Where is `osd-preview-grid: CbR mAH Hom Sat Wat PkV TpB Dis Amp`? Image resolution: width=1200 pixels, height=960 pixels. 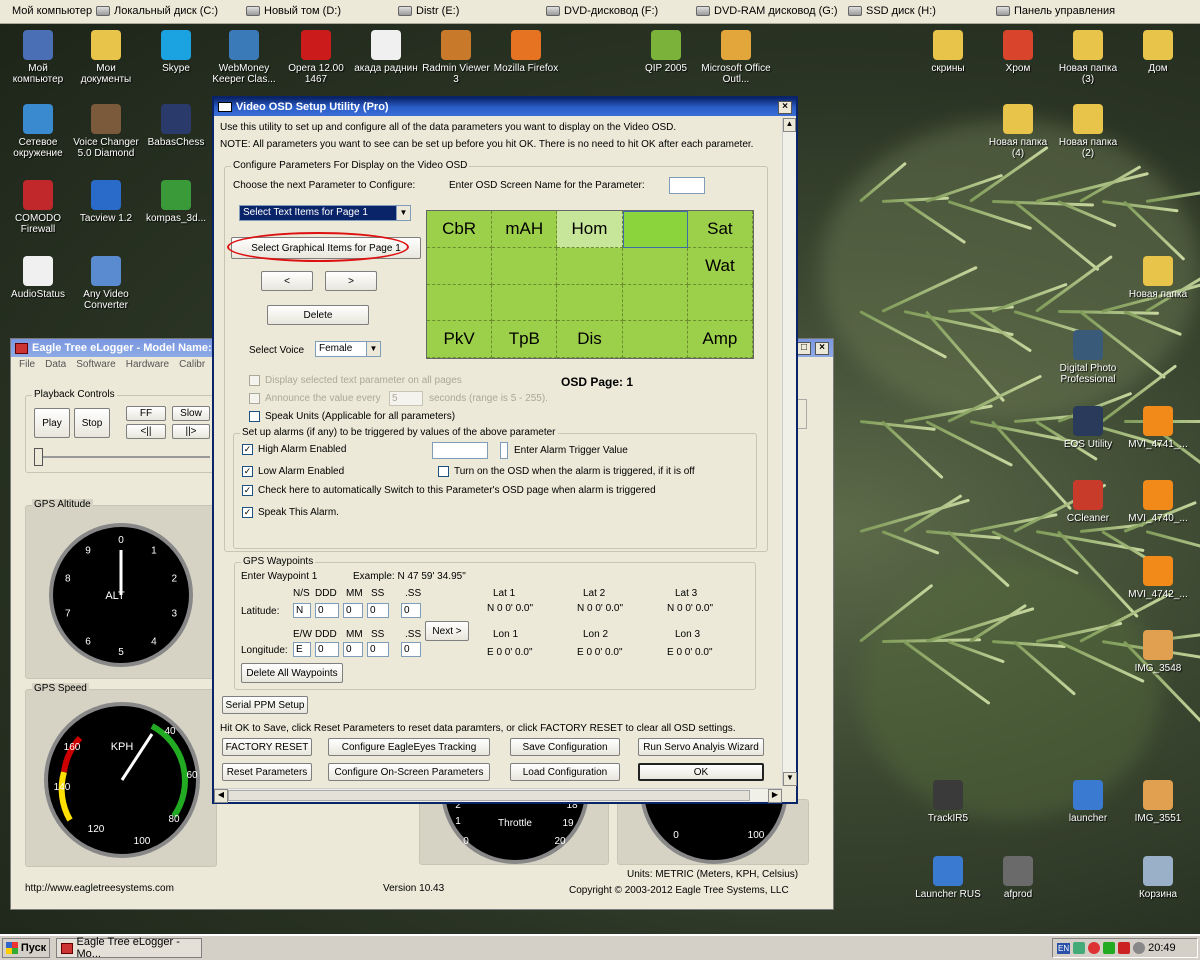 osd-preview-grid: CbR mAH Hom Sat Wat PkV TpB Dis Amp is located at coordinates (590, 284).